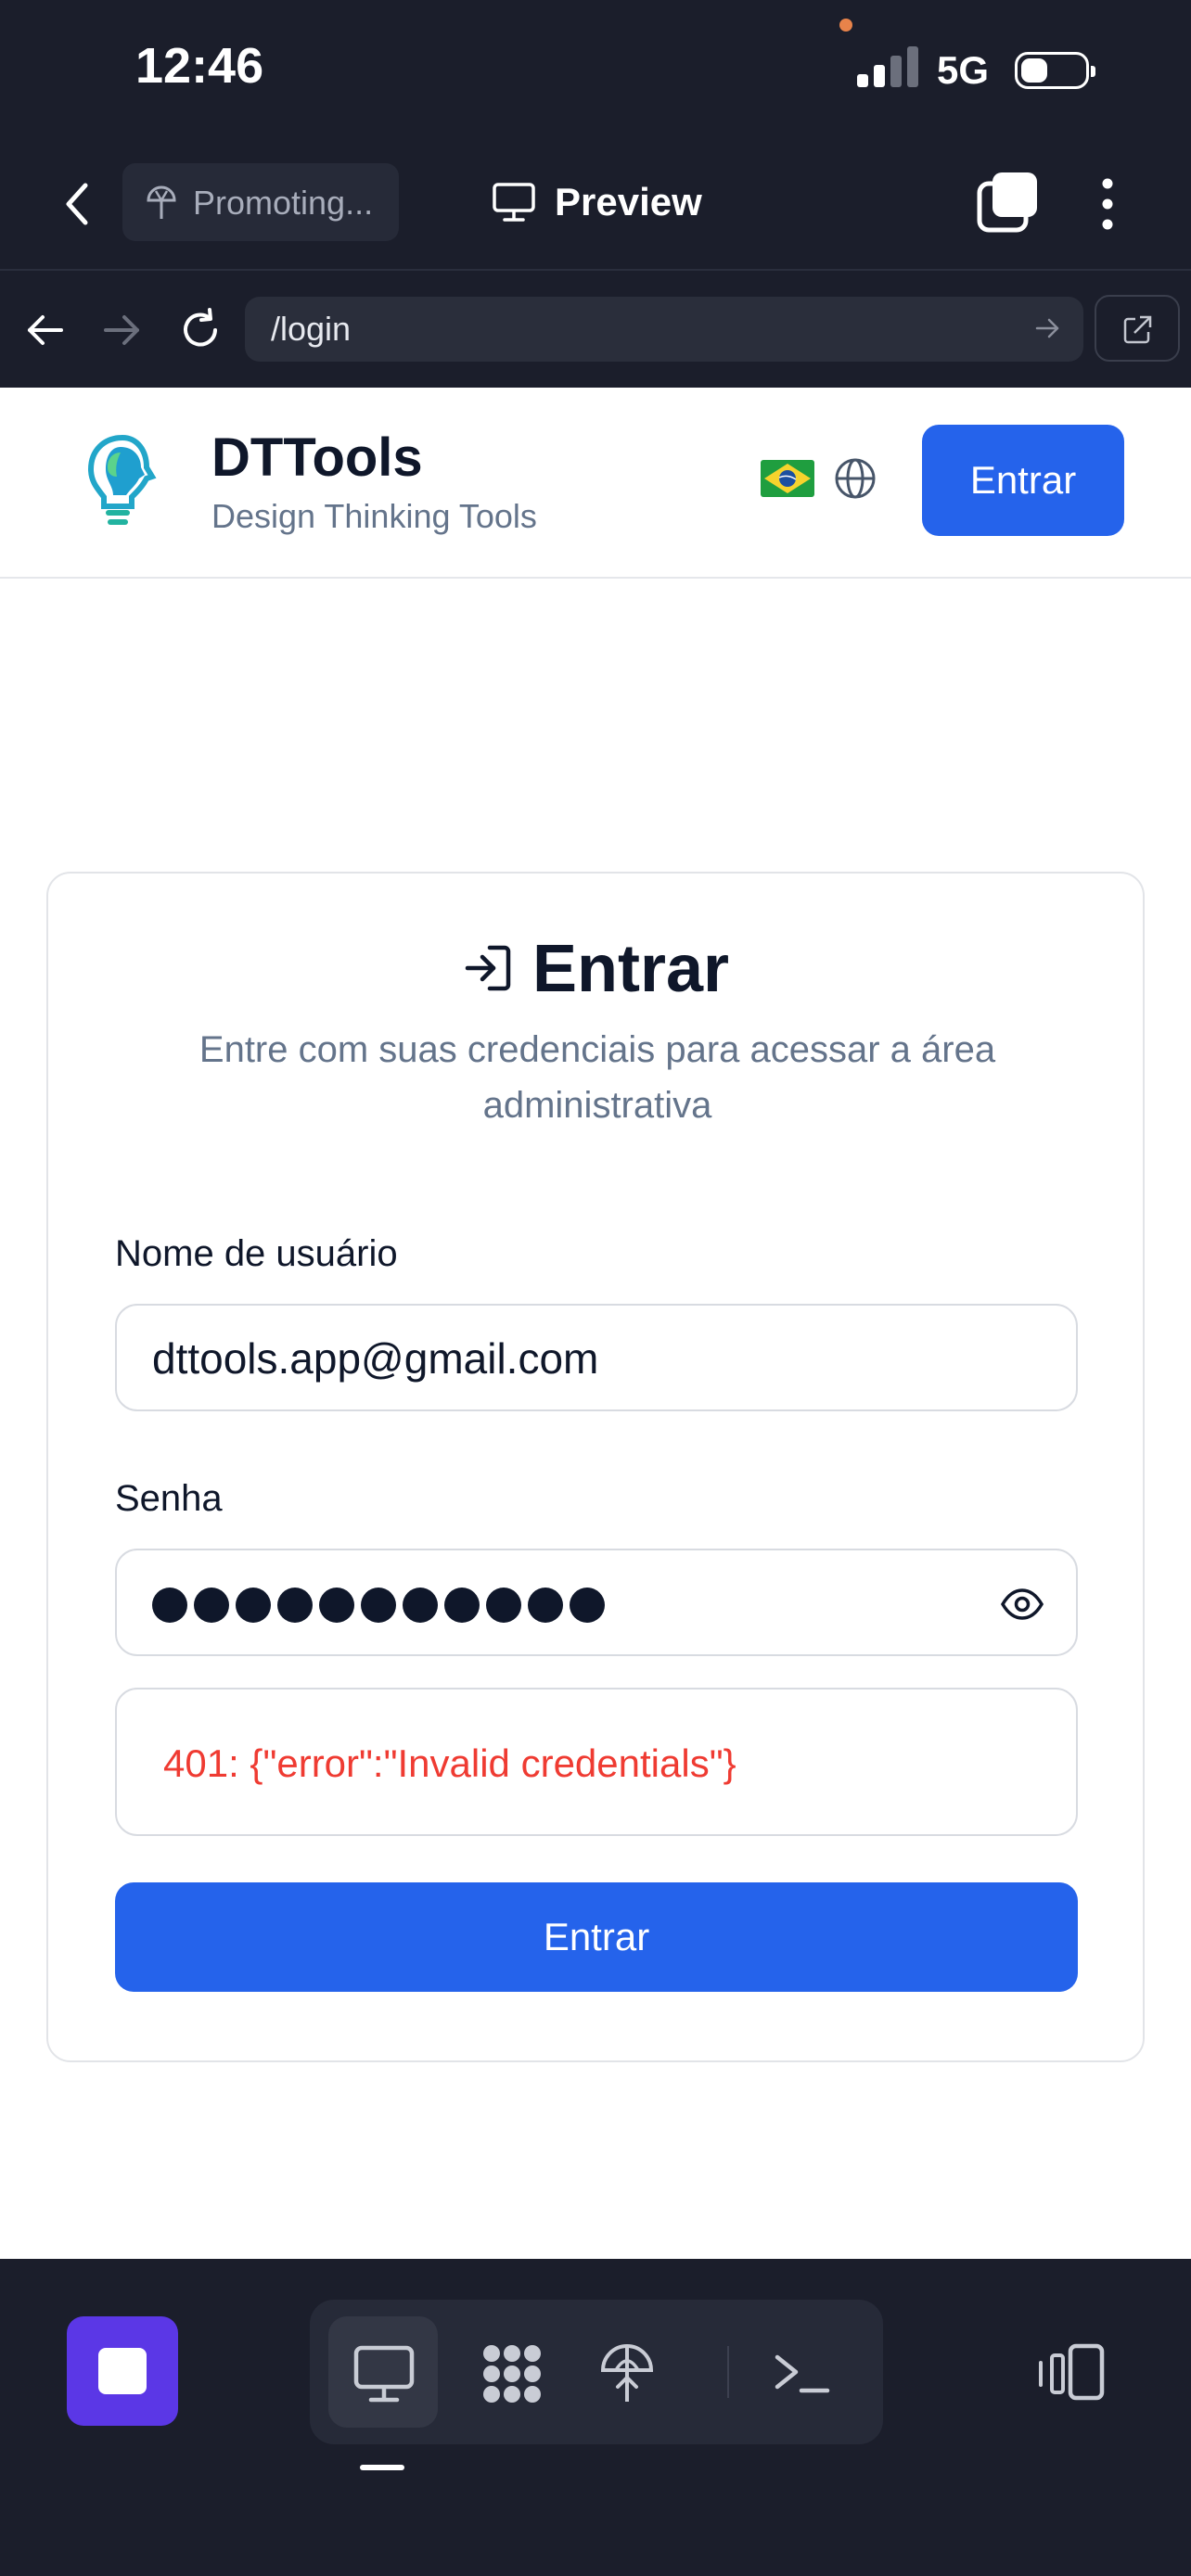  What do you see at coordinates (963, 70) in the screenshot?
I see `network-type: 5G` at bounding box center [963, 70].